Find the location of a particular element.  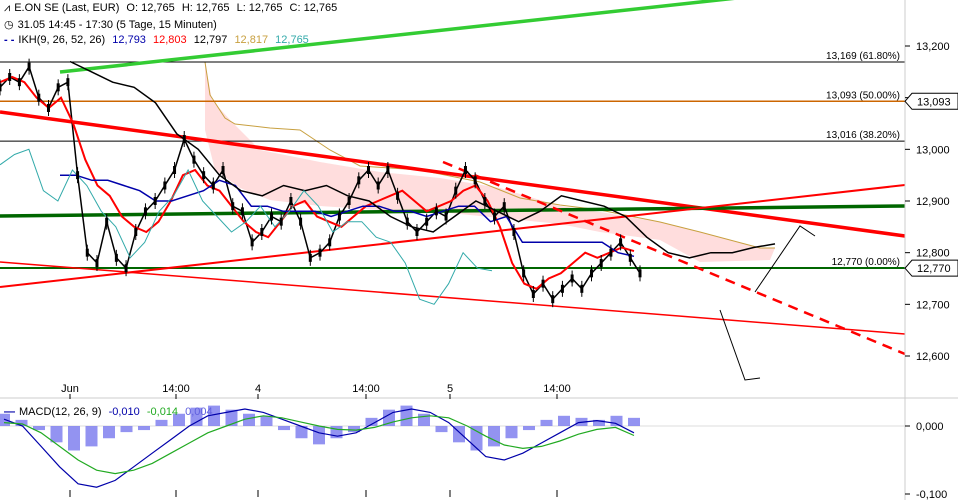

instrument-icon: ⩘ is located at coordinates (7, 8).